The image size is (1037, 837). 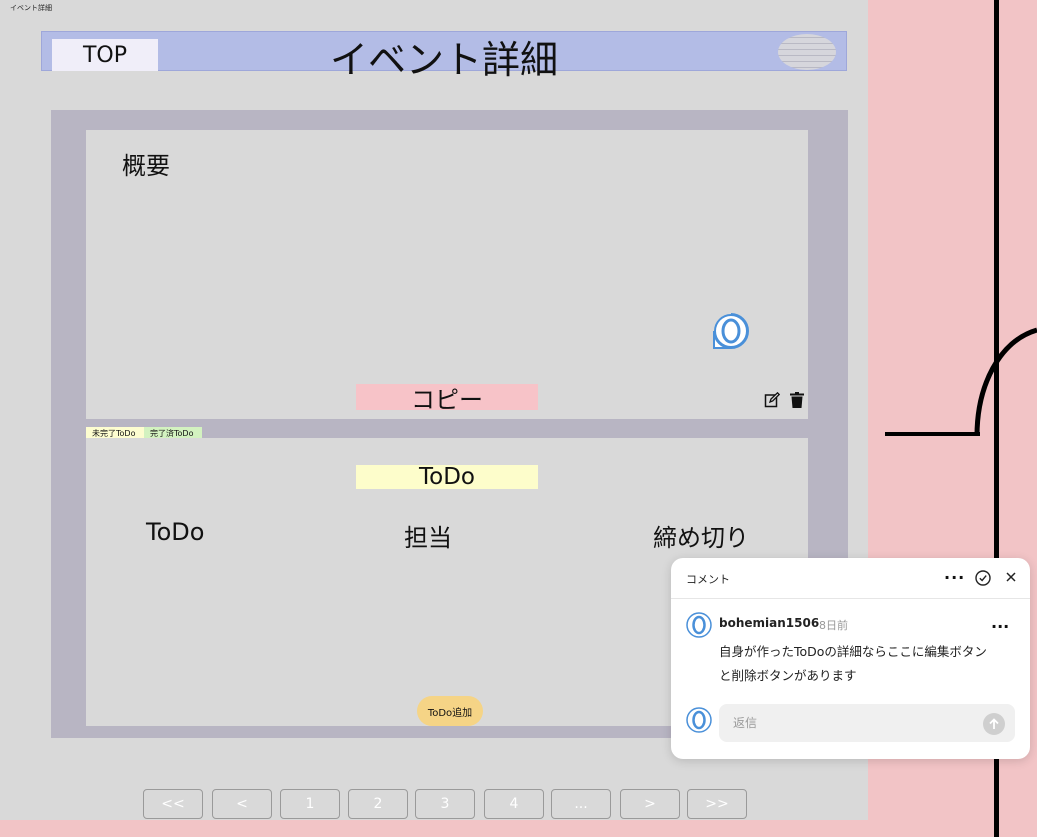 What do you see at coordinates (428, 538) in the screenshot?
I see `column-header-owner: 担当` at bounding box center [428, 538].